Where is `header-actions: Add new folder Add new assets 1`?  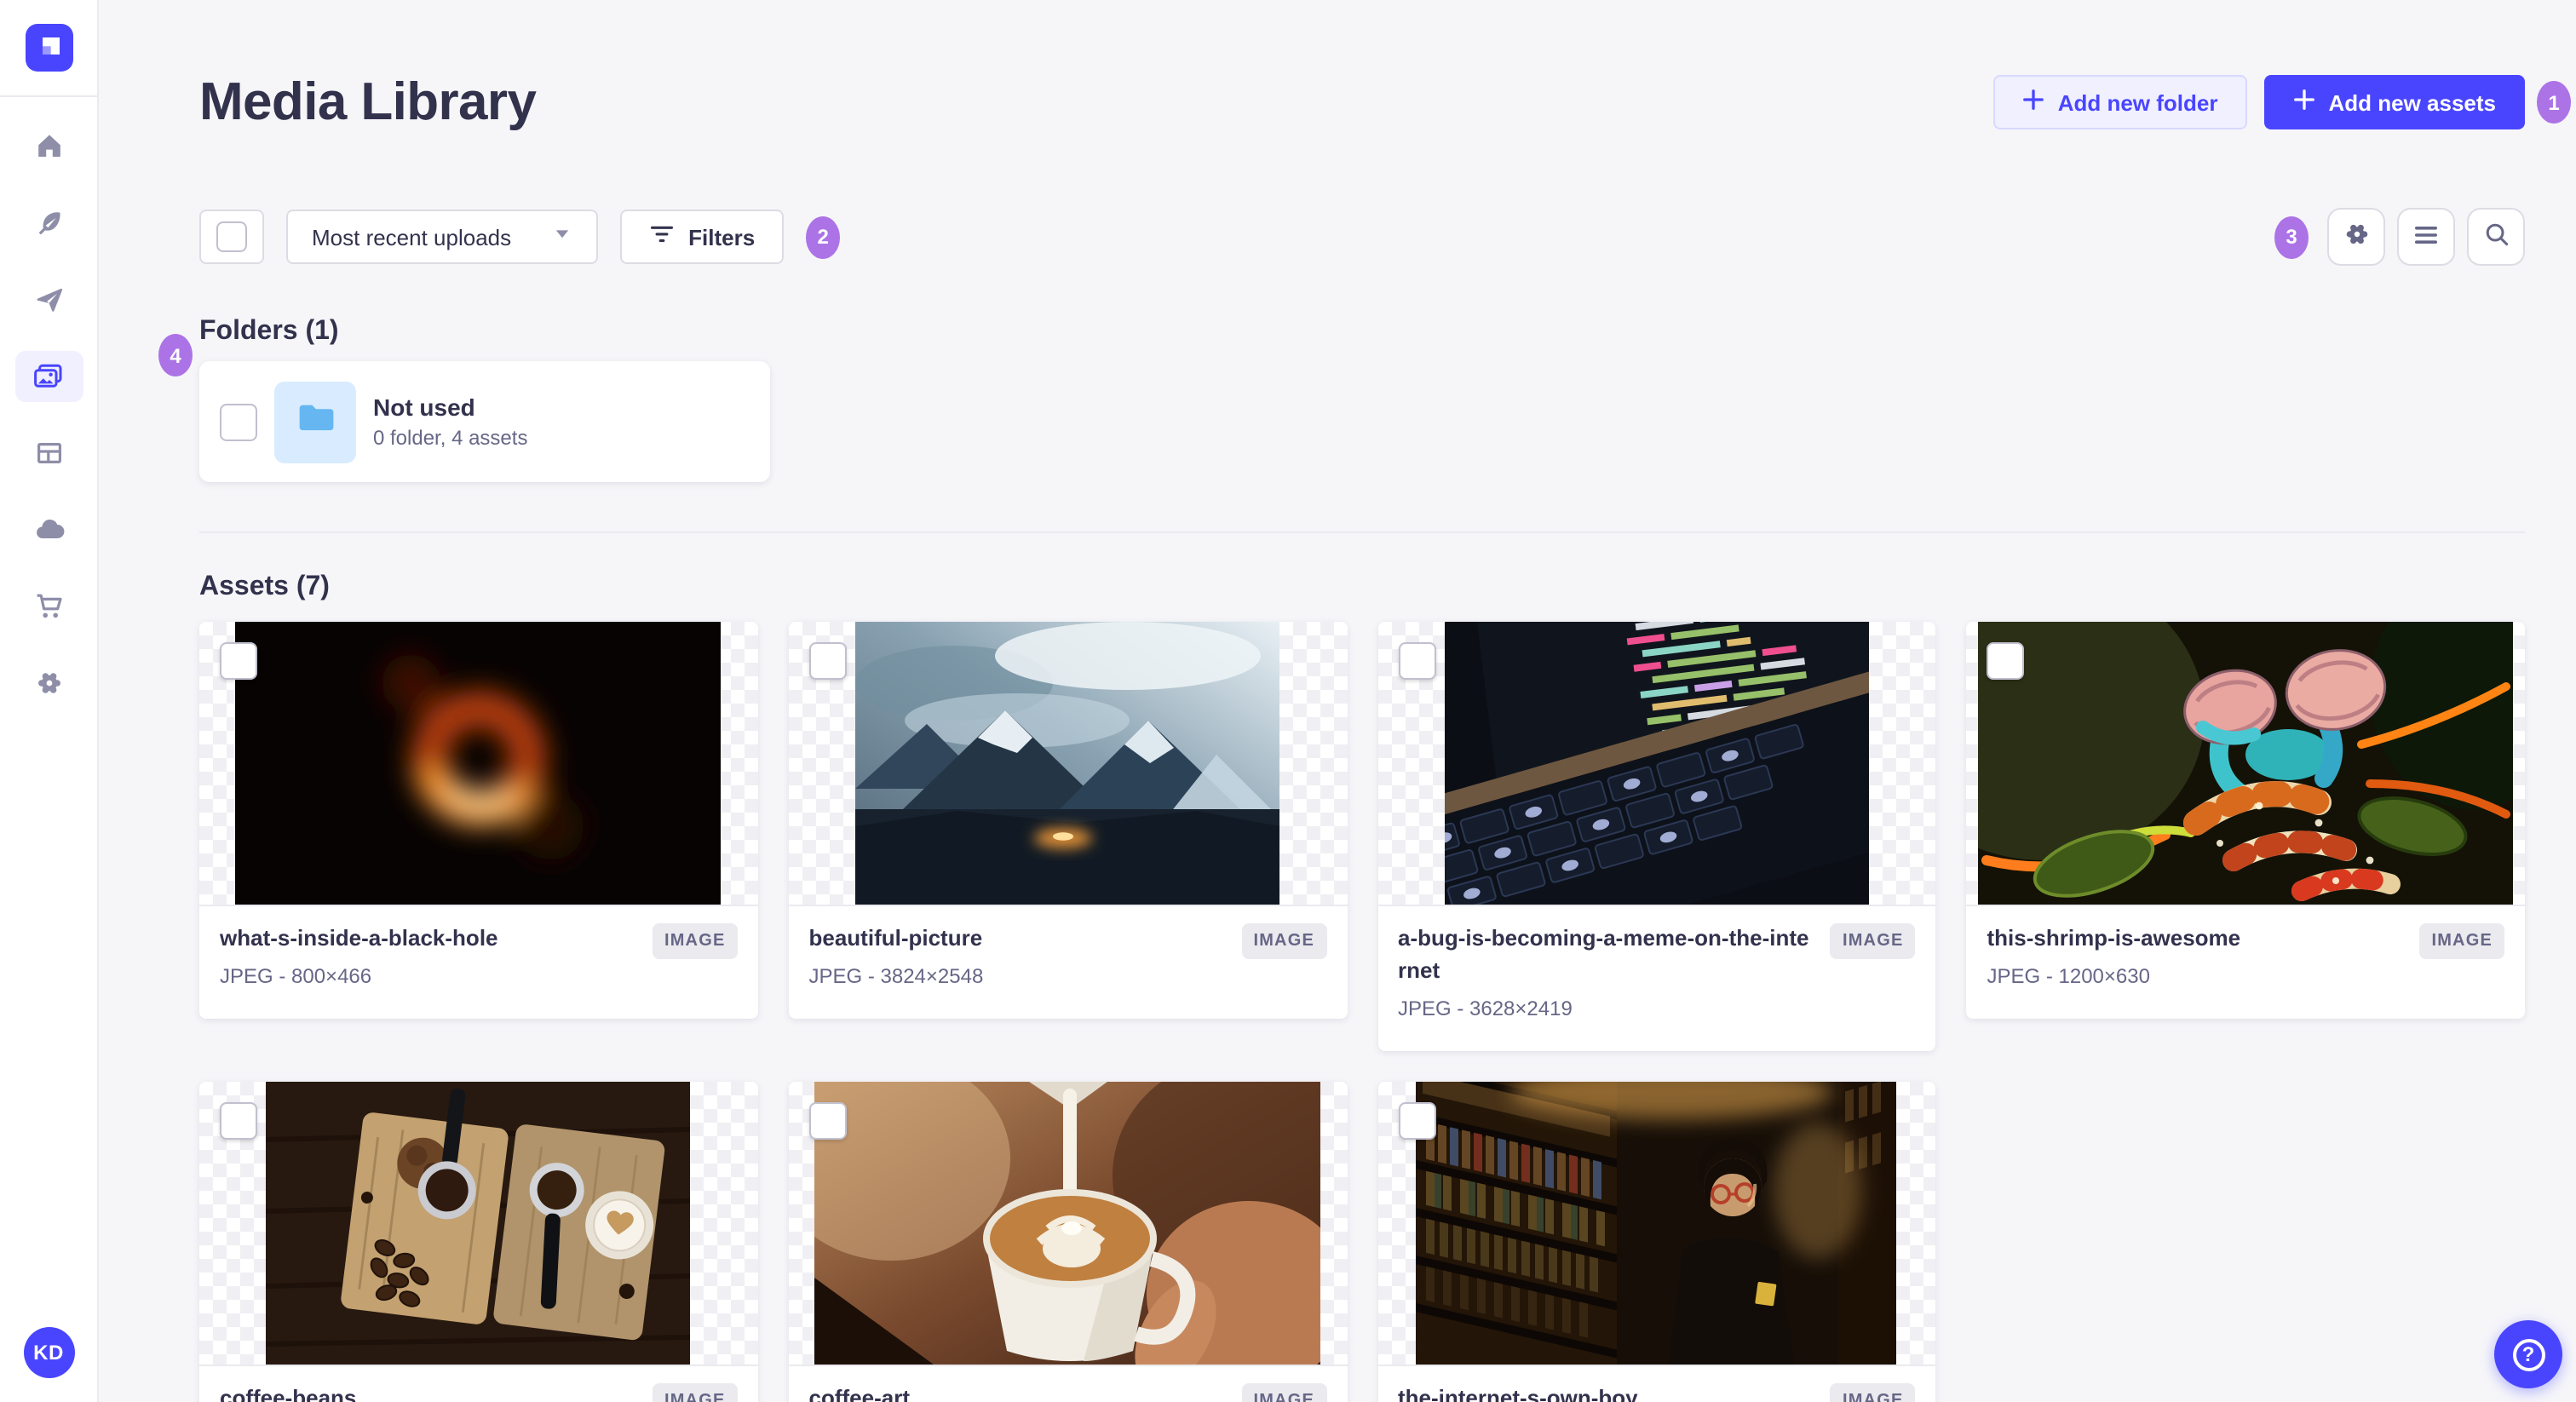
header-actions: Add new folder Add new assets 1 is located at coordinates (2282, 102).